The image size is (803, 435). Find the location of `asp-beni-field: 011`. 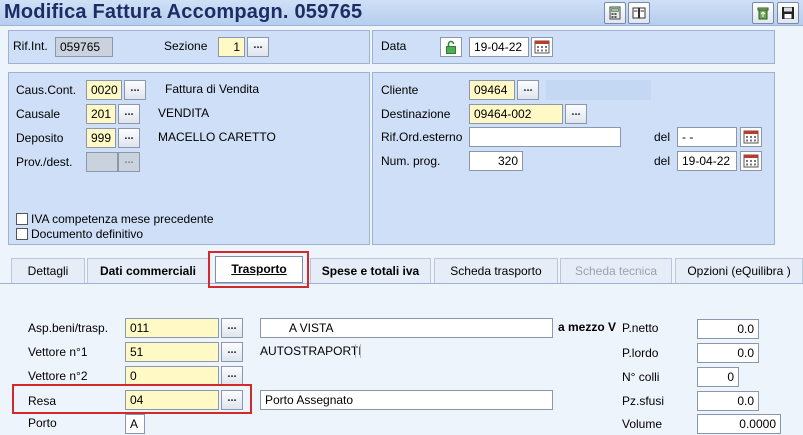

asp-beni-field: 011 is located at coordinates (172, 328).